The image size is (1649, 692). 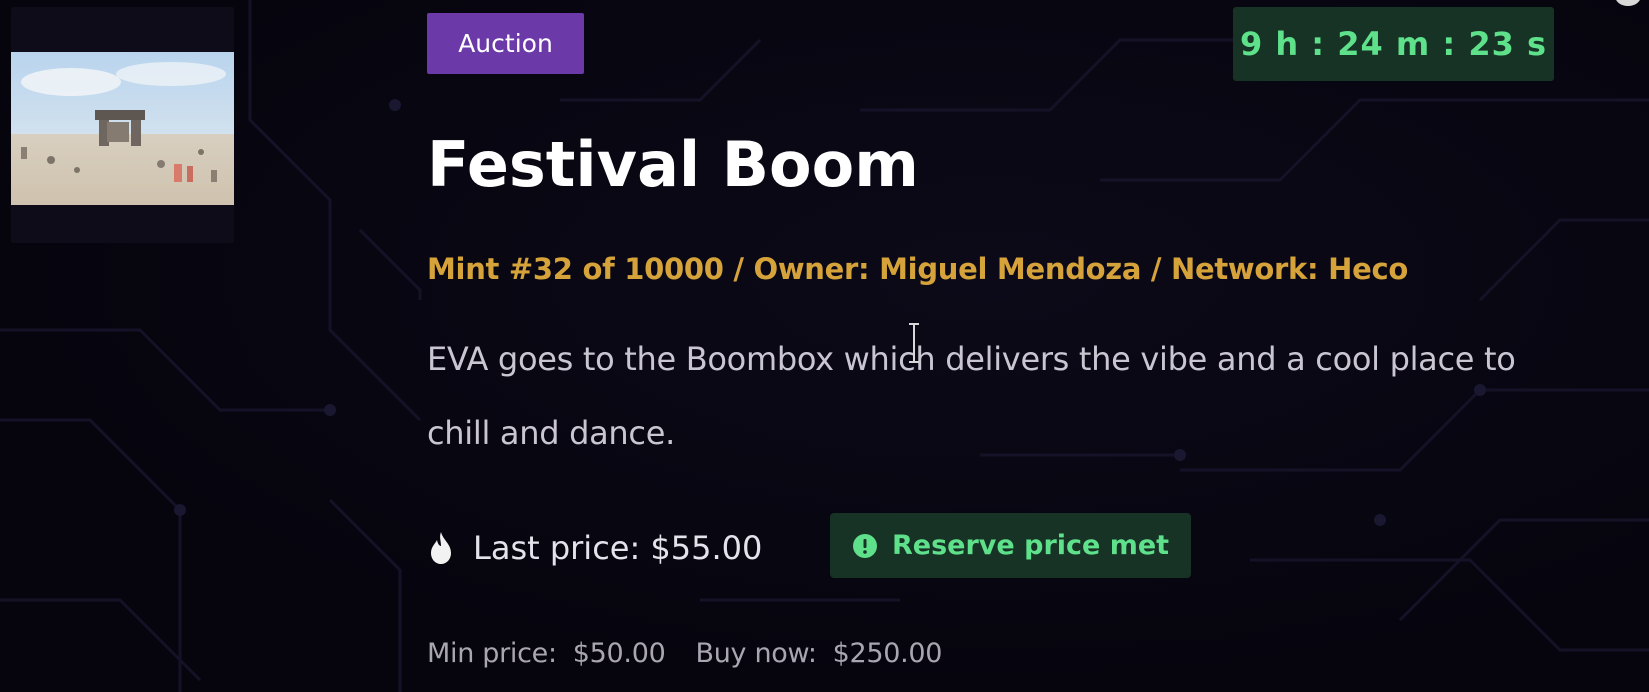 What do you see at coordinates (492, 653) in the screenshot?
I see `min-price-label: Min price:` at bounding box center [492, 653].